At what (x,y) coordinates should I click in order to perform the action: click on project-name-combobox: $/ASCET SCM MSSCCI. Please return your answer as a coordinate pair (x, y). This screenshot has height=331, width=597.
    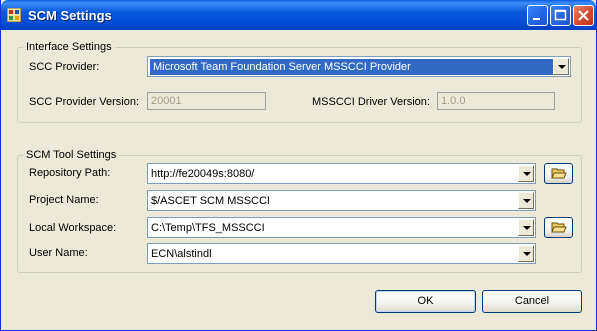
    Looking at the image, I should click on (341, 200).